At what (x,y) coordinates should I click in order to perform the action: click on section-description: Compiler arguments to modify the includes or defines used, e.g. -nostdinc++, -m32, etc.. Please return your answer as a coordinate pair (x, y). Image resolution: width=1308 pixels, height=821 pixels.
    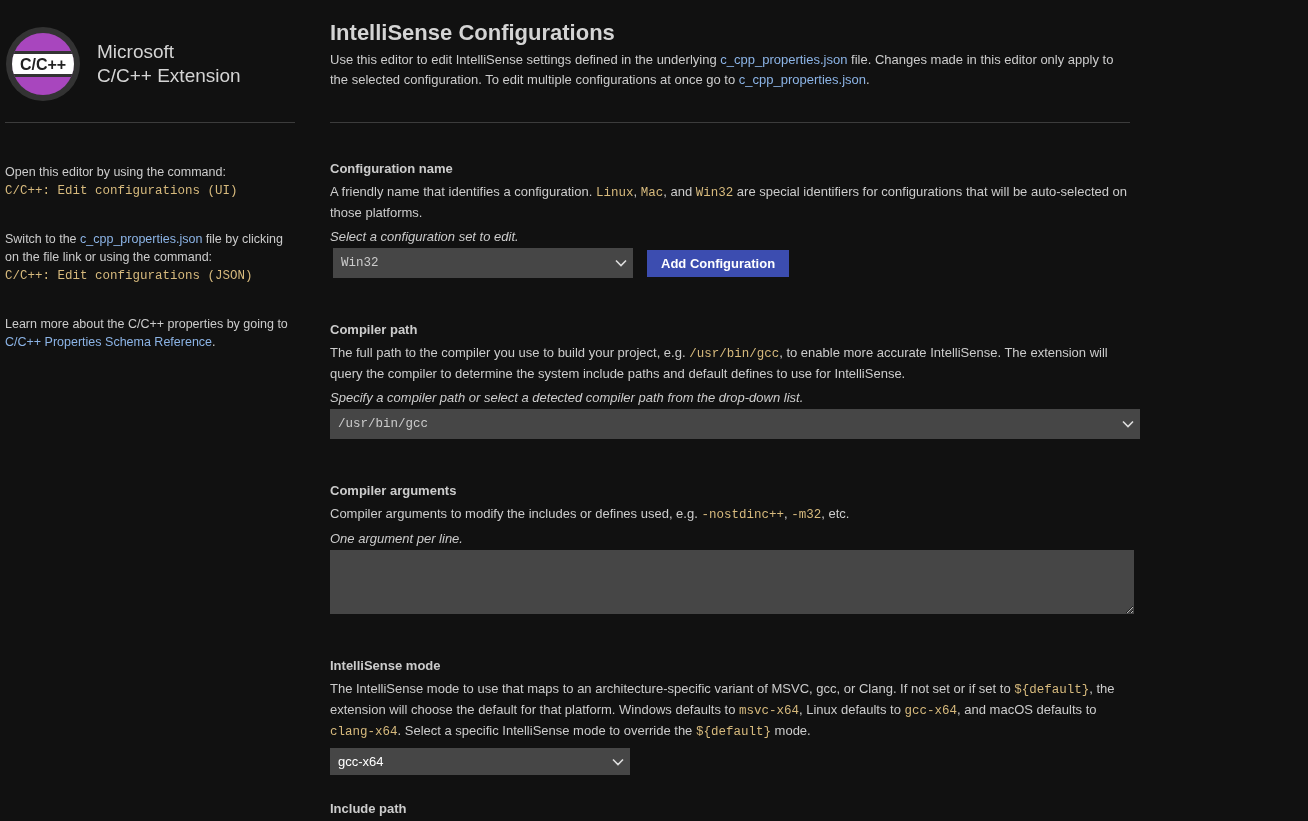
    Looking at the image, I should click on (590, 514).